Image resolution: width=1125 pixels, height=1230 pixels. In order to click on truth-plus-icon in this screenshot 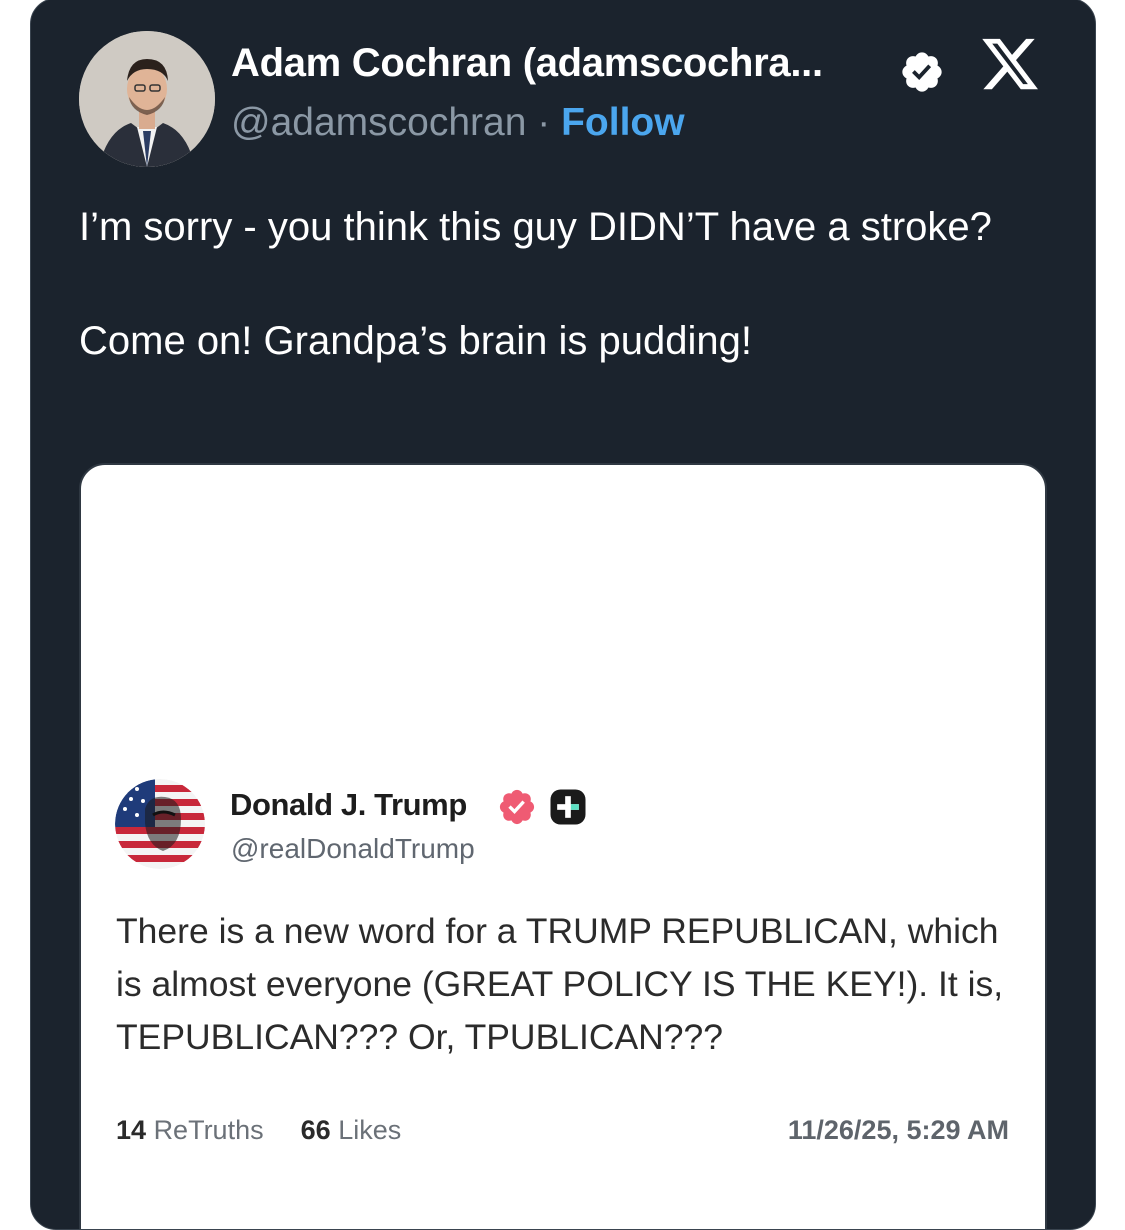, I will do `click(568, 807)`.